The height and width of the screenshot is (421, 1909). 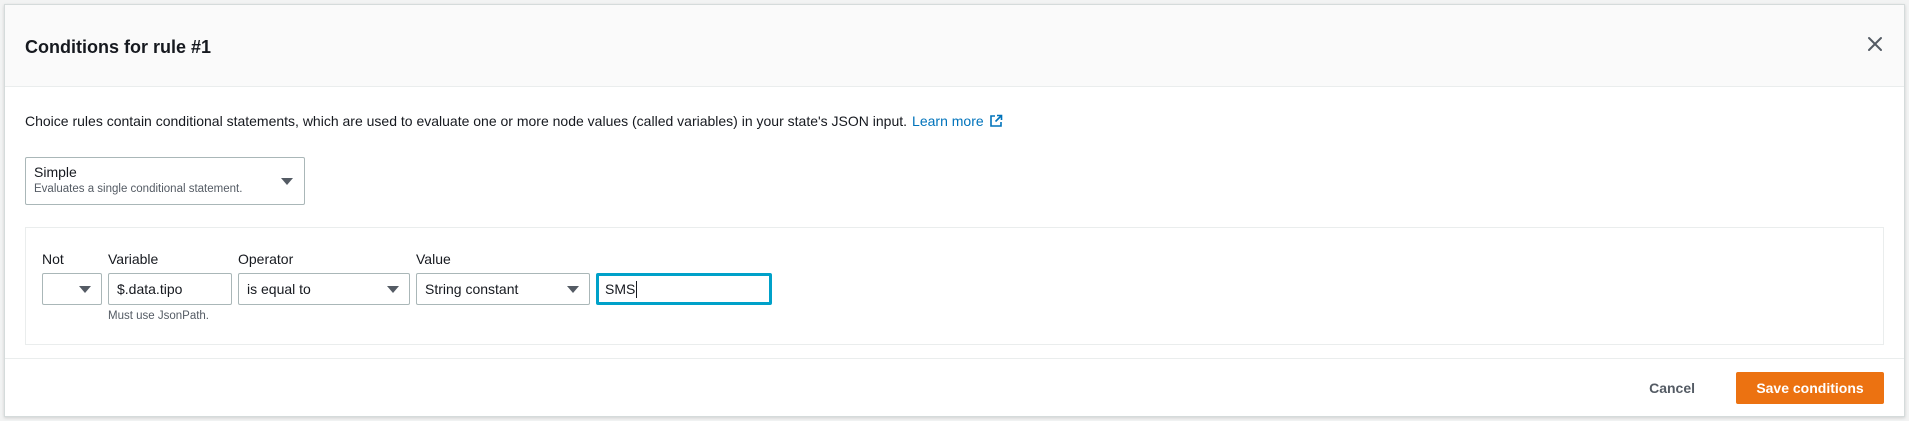 I want to click on rule-mode-selected: Simple, so click(x=55, y=172).